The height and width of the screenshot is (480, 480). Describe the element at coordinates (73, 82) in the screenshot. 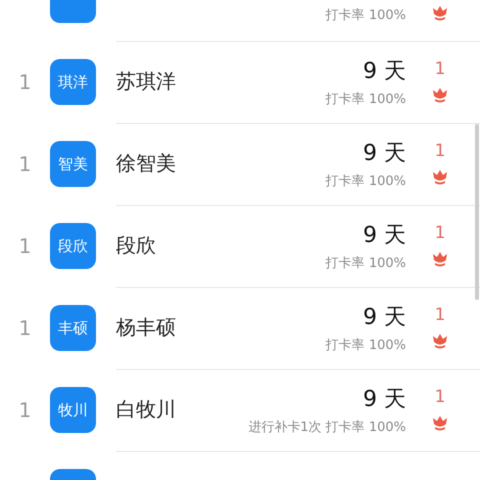

I see `avatar: 琪洋` at that location.